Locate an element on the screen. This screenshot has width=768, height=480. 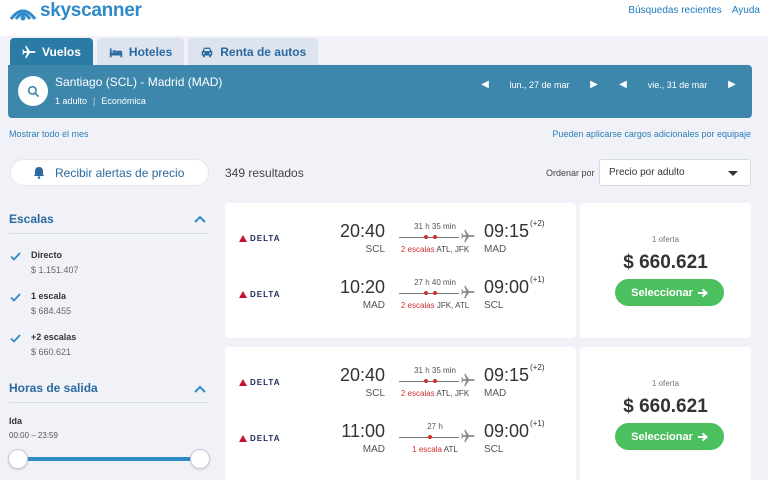
depart-next-day-icon: ▶ is located at coordinates (594, 84).